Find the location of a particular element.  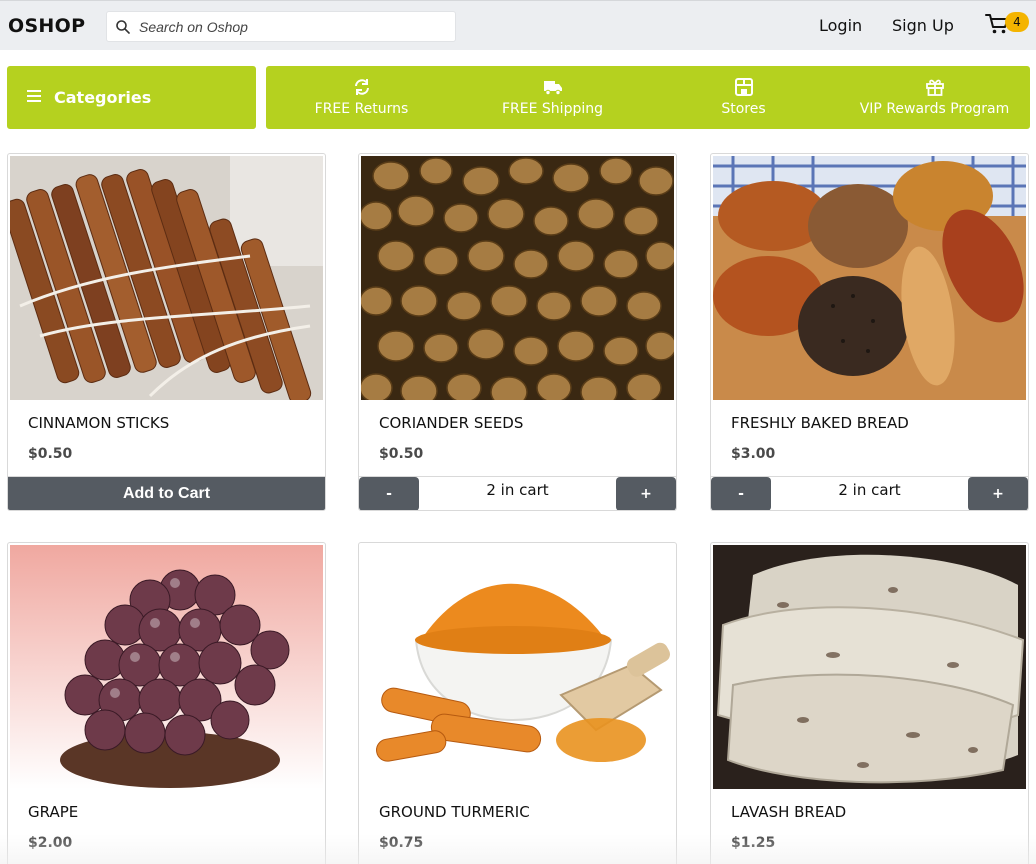

product-card-ground-turmeric: GROUND TURMERIC $0.75 is located at coordinates (517, 703).